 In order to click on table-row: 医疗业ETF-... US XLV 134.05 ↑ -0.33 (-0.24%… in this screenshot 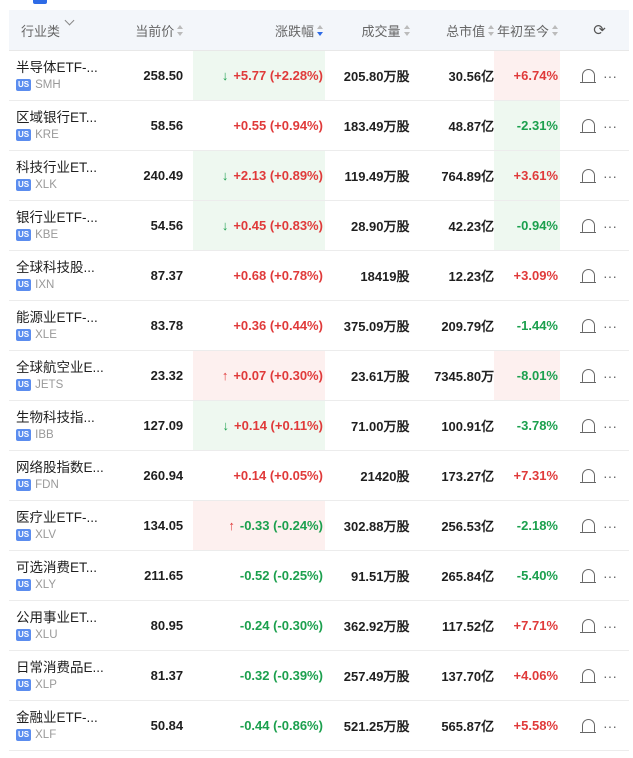, I will do `click(319, 526)`.